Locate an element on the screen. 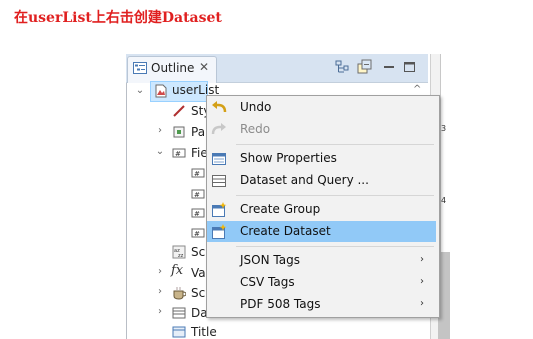 Image resolution: width=533 pixels, height=339 pixels. caption-title: 在userList上右击创建Dataset is located at coordinates (118, 18).